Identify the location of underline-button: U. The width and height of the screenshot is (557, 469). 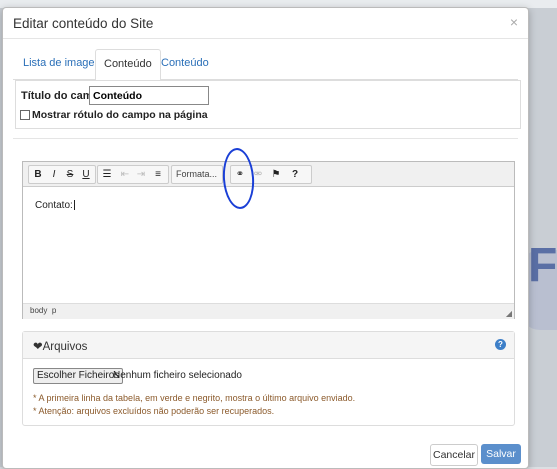
(86, 174).